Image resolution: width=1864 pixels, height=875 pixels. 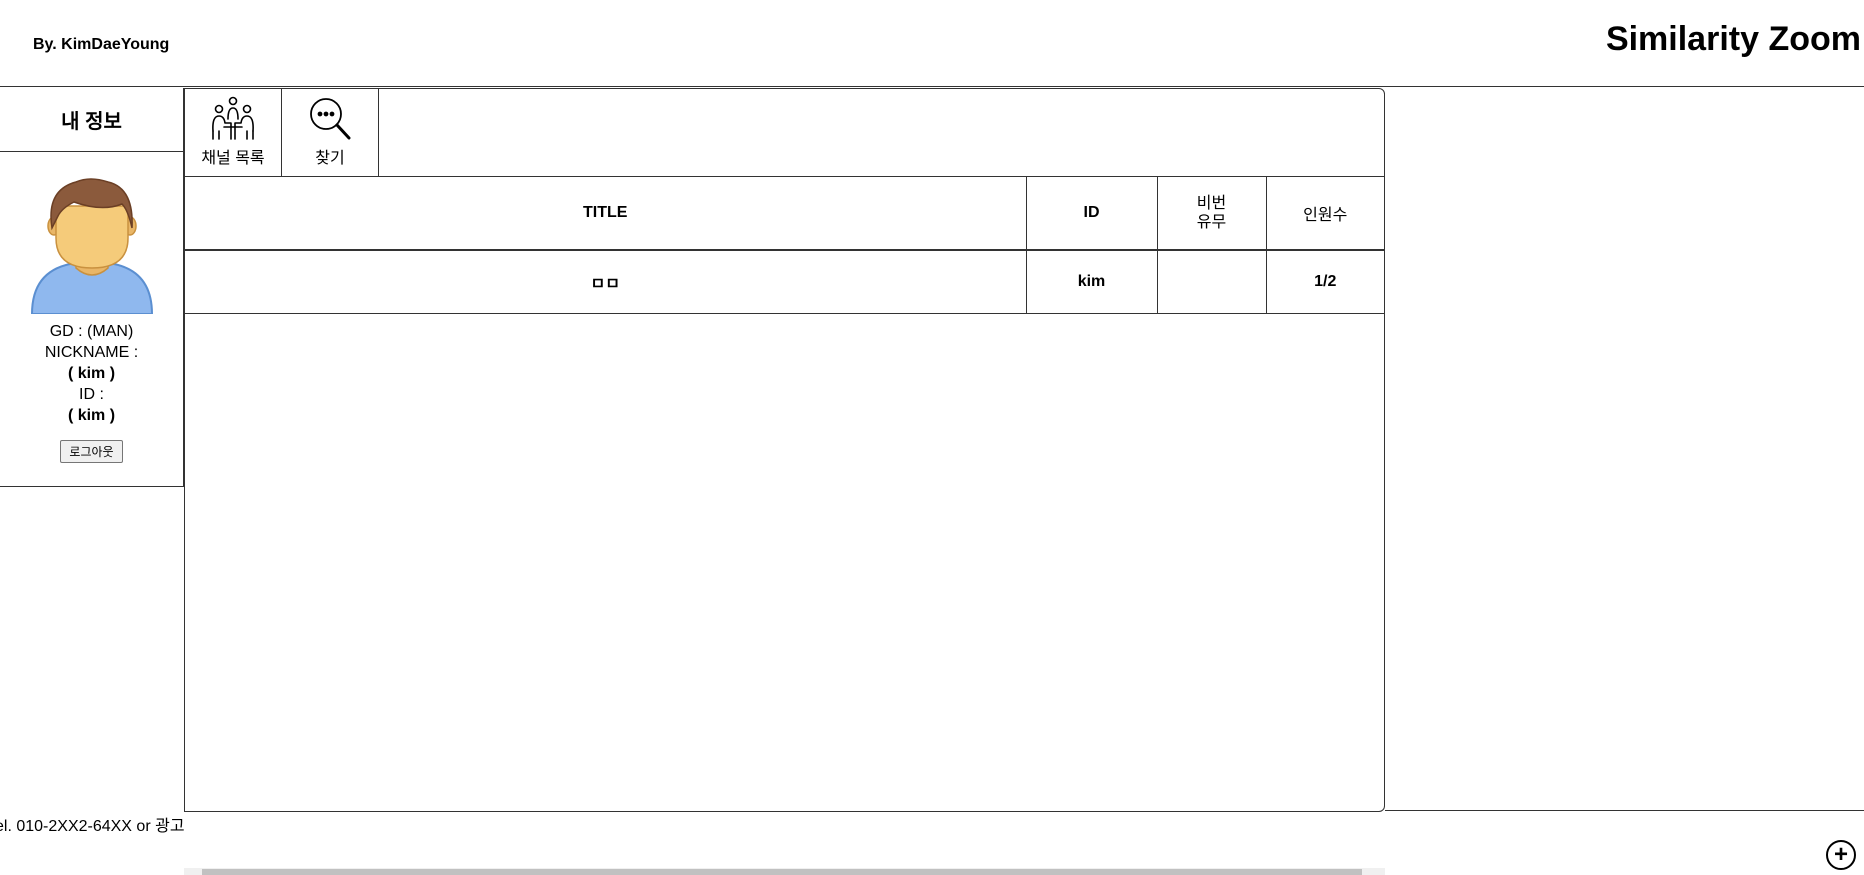 What do you see at coordinates (1091, 214) in the screenshot?
I see `header-id: ID` at bounding box center [1091, 214].